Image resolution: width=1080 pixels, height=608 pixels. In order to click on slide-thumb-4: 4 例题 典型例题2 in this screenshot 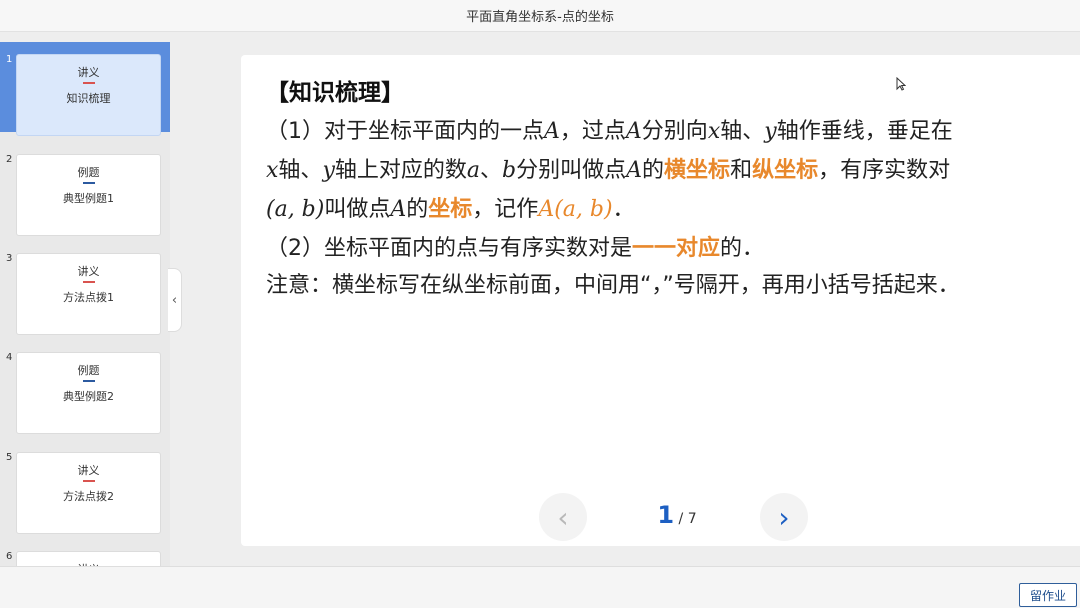, I will do `click(85, 387)`.